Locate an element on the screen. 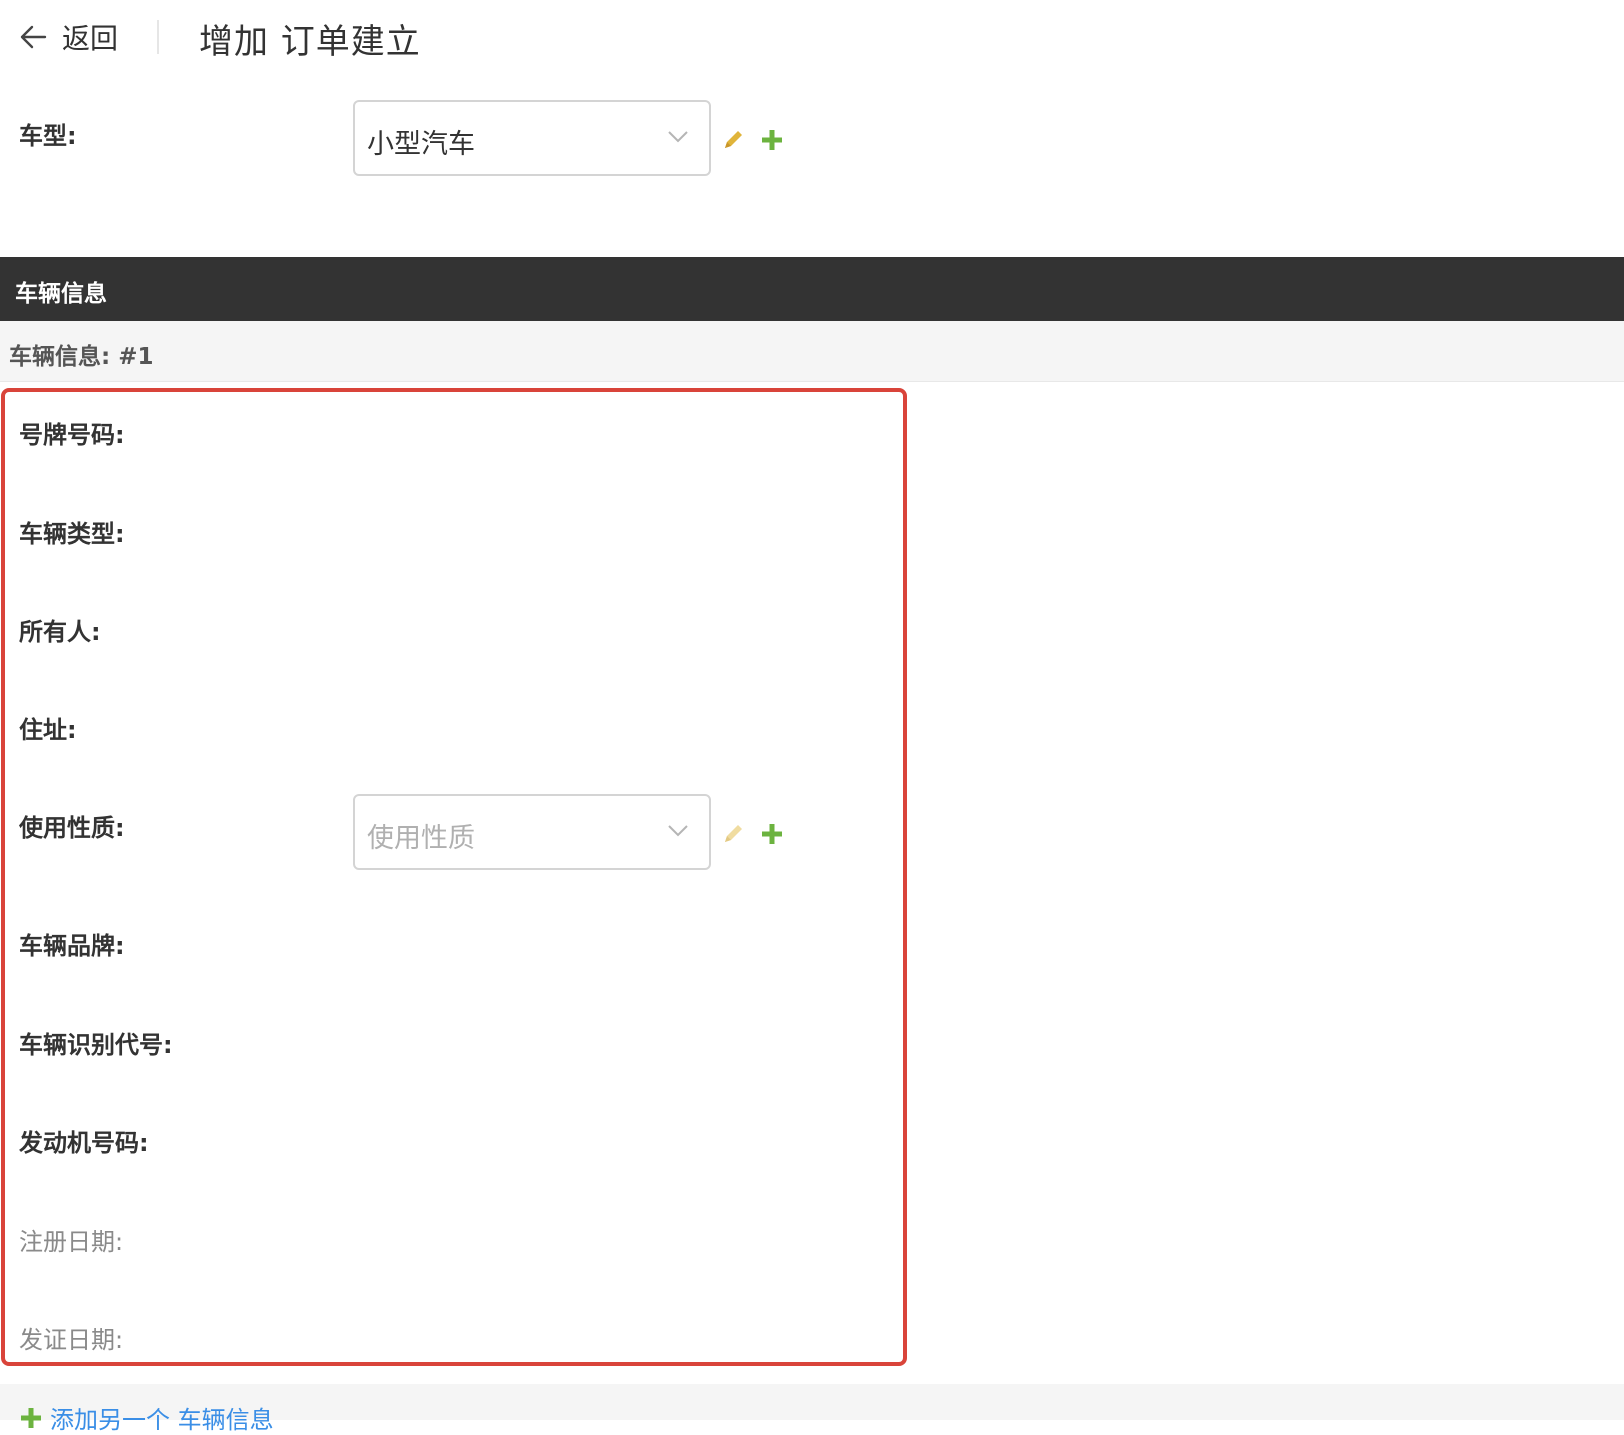  page-header: 返回 增加 订单建立 is located at coordinates (812, 39).